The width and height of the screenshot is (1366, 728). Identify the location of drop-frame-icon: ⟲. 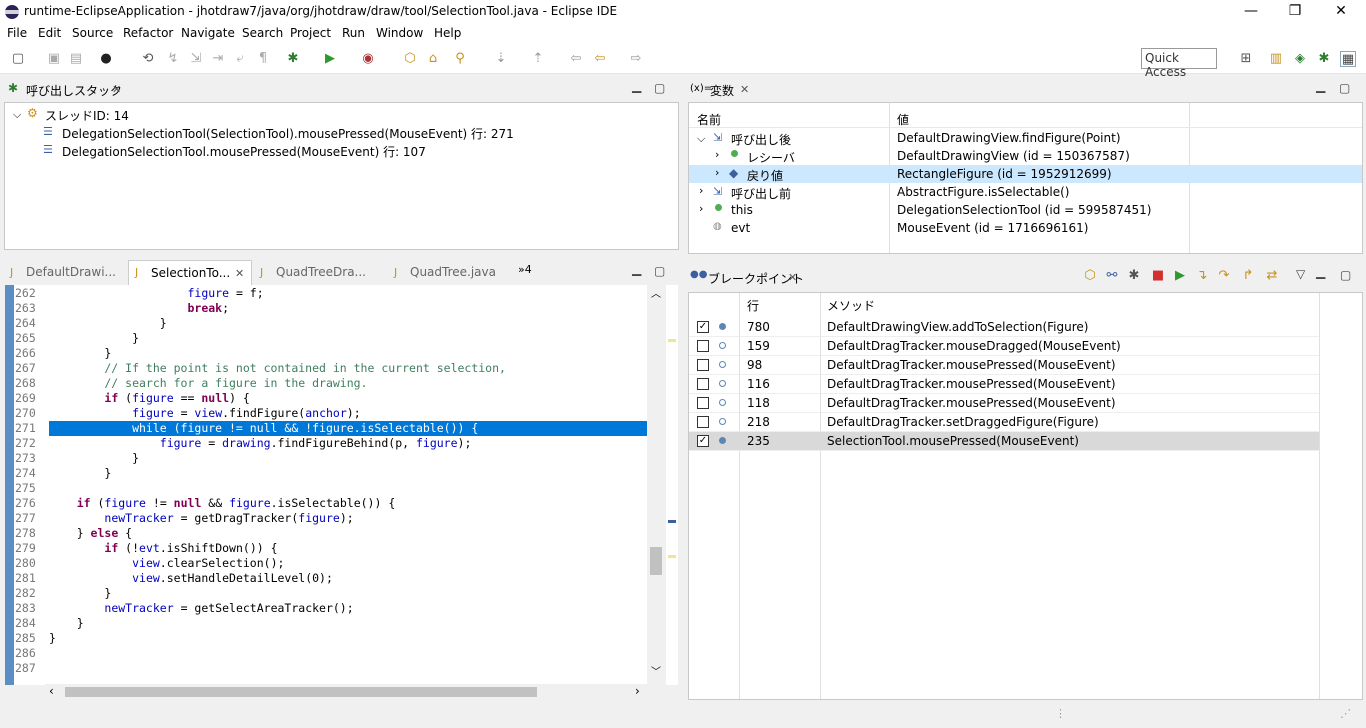
(148, 59).